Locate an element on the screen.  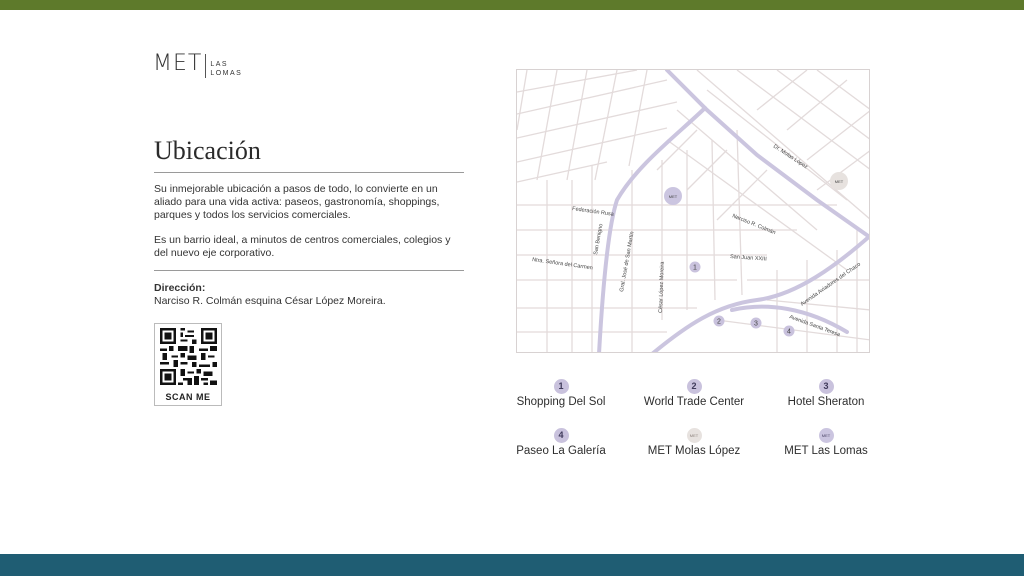
street-label-narciso-colman: Narciso R. Colmán is located at coordinates (753, 224).